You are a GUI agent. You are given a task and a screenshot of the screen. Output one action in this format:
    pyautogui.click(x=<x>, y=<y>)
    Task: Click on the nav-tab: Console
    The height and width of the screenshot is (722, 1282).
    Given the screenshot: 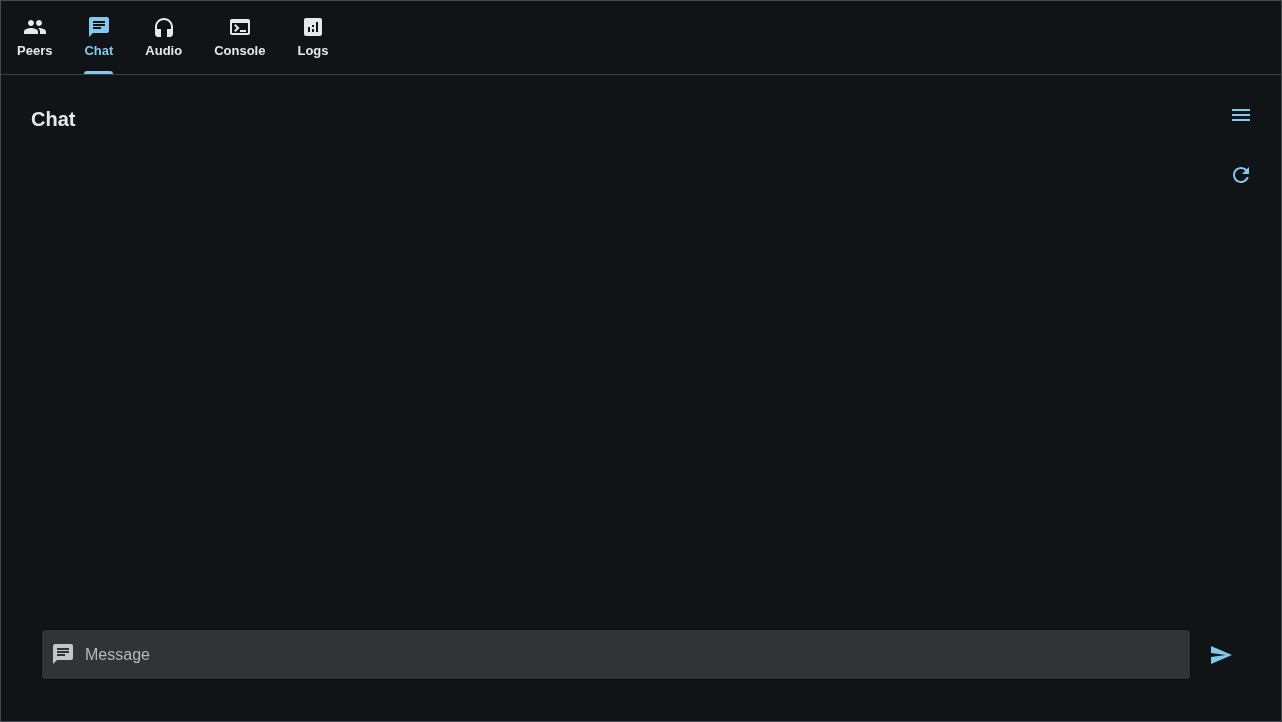 What is the action you would take?
    pyautogui.click(x=240, y=37)
    